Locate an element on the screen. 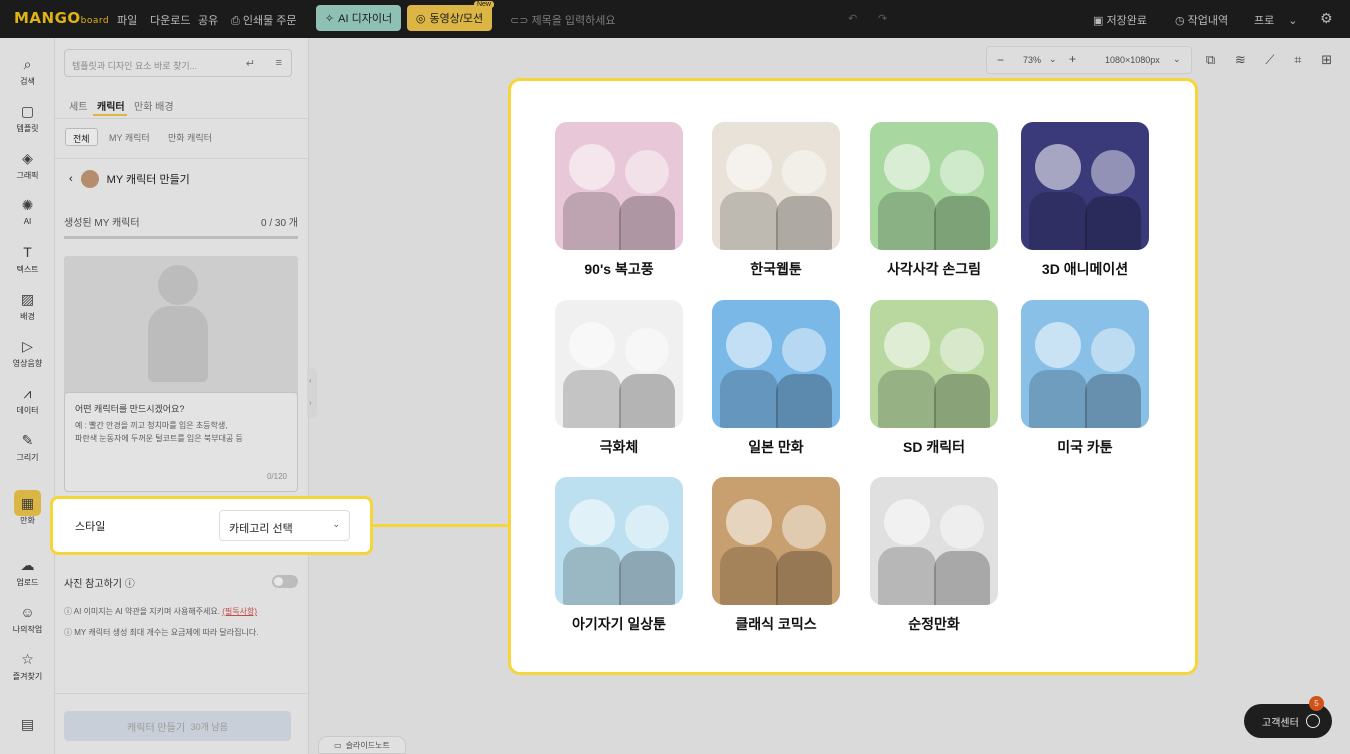  zoom-in-icon: + is located at coordinates (1072, 59).